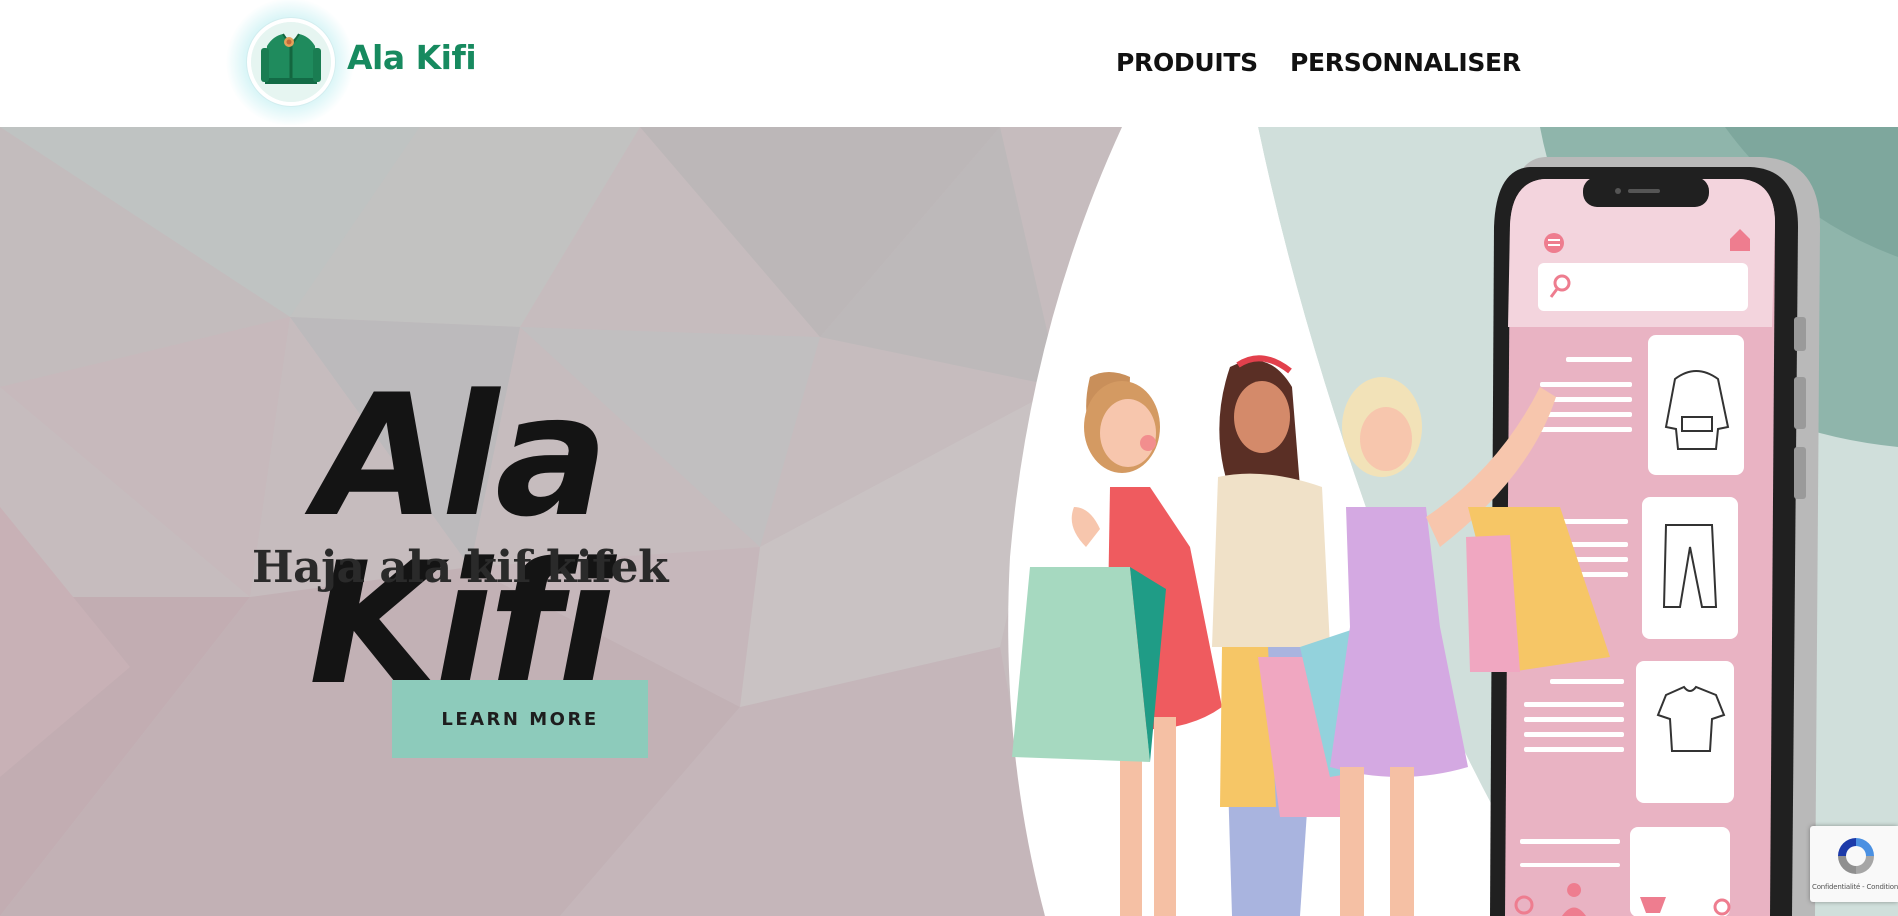 This screenshot has height=916, width=1898. Describe the element at coordinates (1856, 856) in the screenshot. I see `recaptcha-icon` at that location.